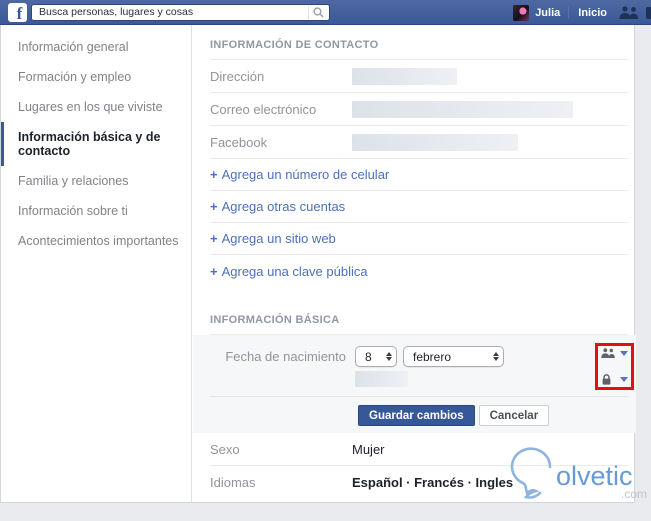  Describe the element at coordinates (277, 206) in the screenshot. I see `add-accounts-link: + Agrega otras cuentas` at that location.